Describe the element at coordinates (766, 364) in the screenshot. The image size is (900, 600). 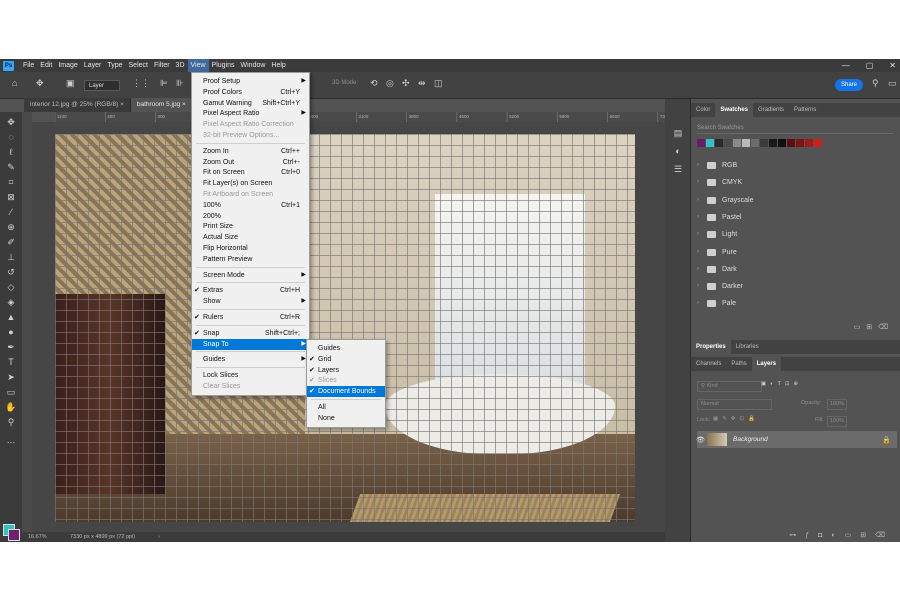
I see `tab-layers: Layers` at that location.